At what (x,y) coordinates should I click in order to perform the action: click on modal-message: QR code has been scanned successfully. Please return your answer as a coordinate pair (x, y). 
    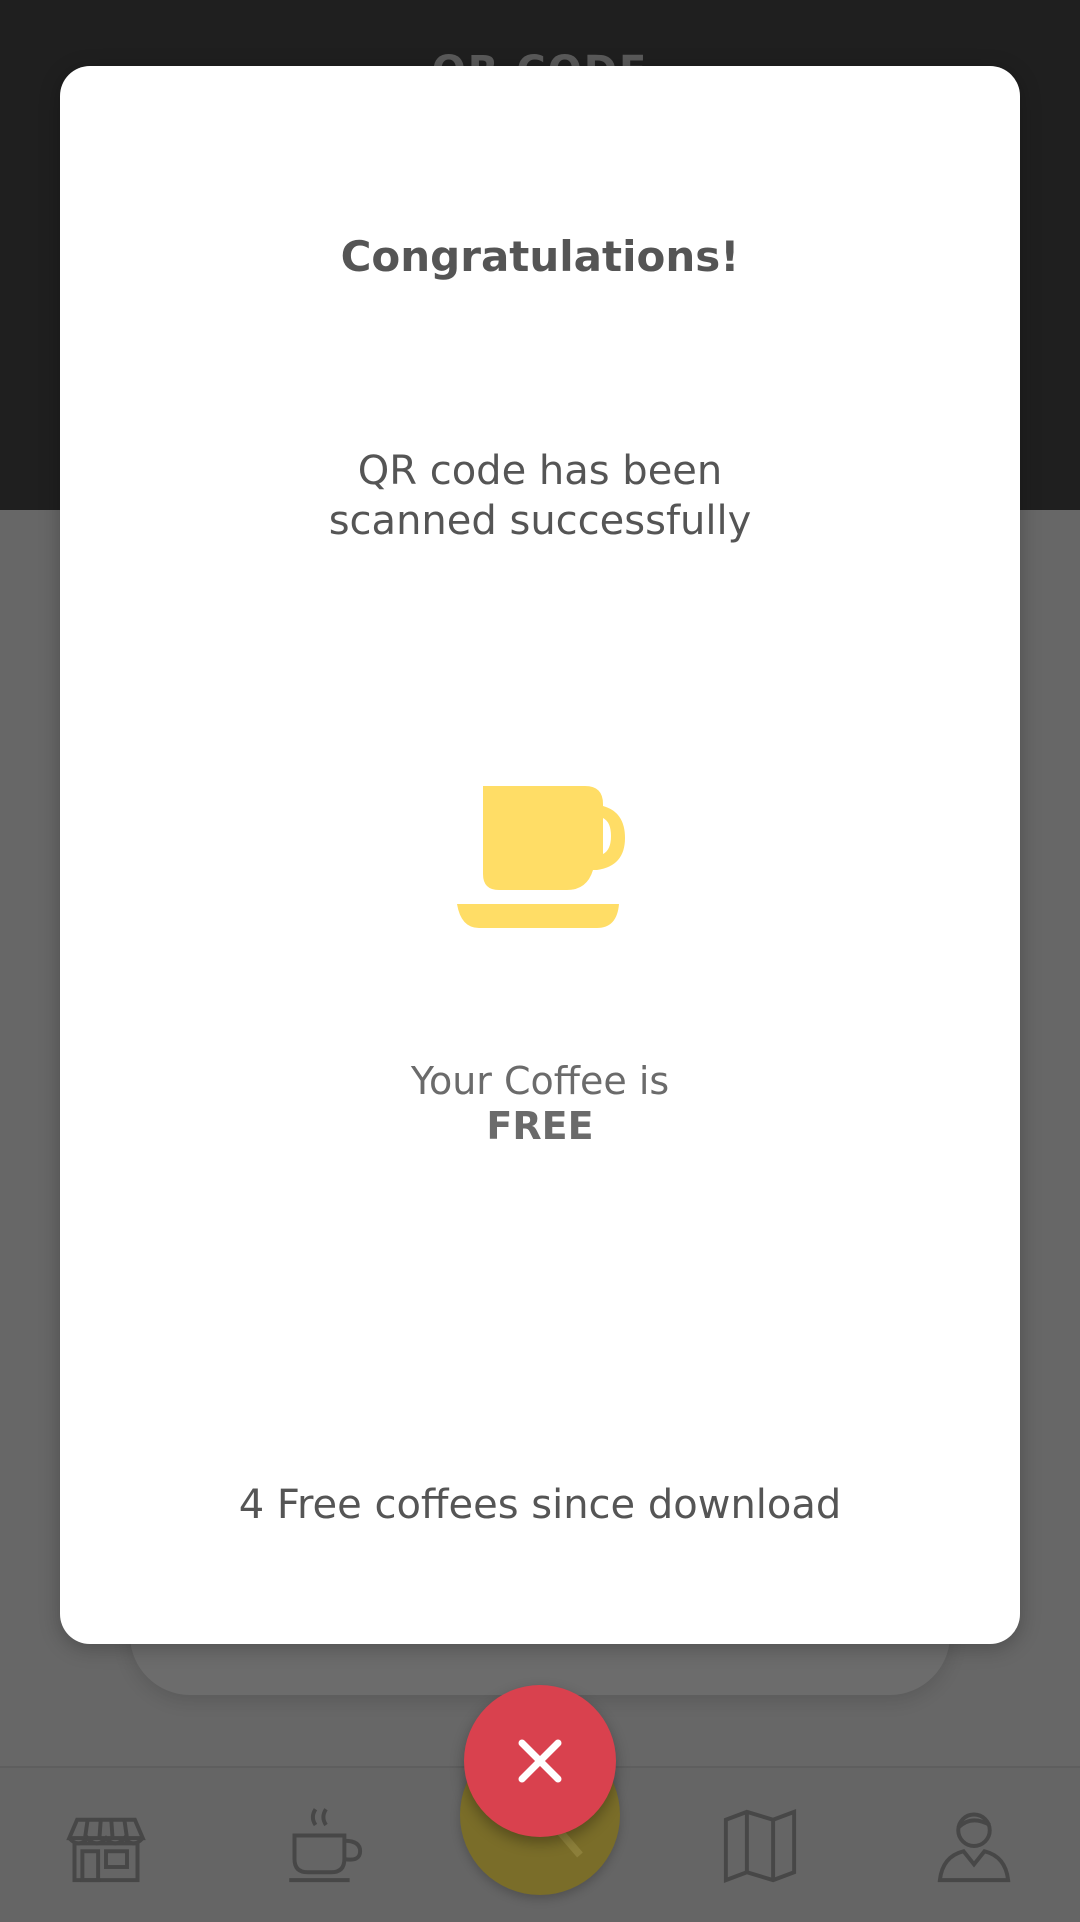
    Looking at the image, I should click on (540, 496).